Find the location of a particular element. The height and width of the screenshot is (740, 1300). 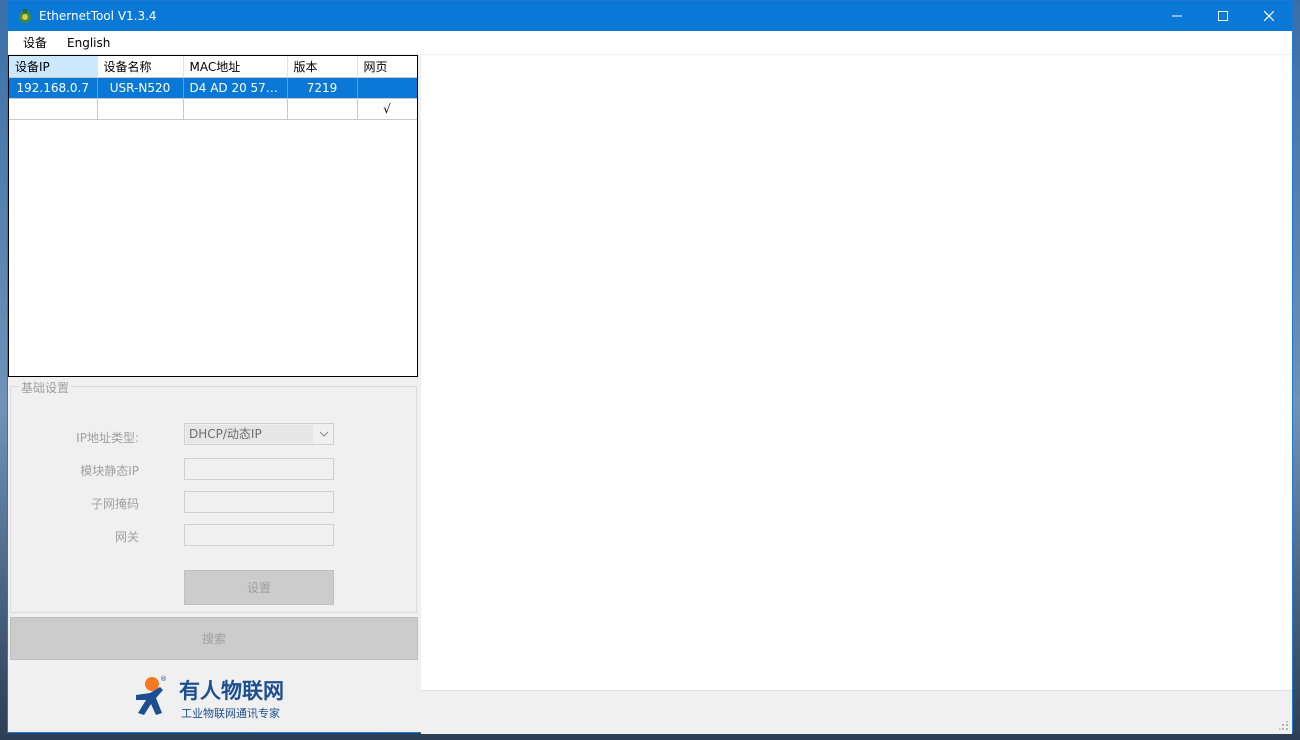

status-bar is located at coordinates (856, 712).